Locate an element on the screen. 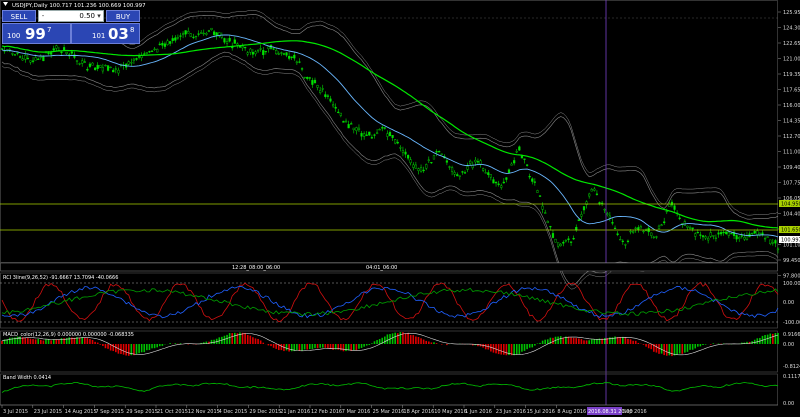 The width and height of the screenshot is (800, 417). buy-button: BUY is located at coordinates (123, 16).